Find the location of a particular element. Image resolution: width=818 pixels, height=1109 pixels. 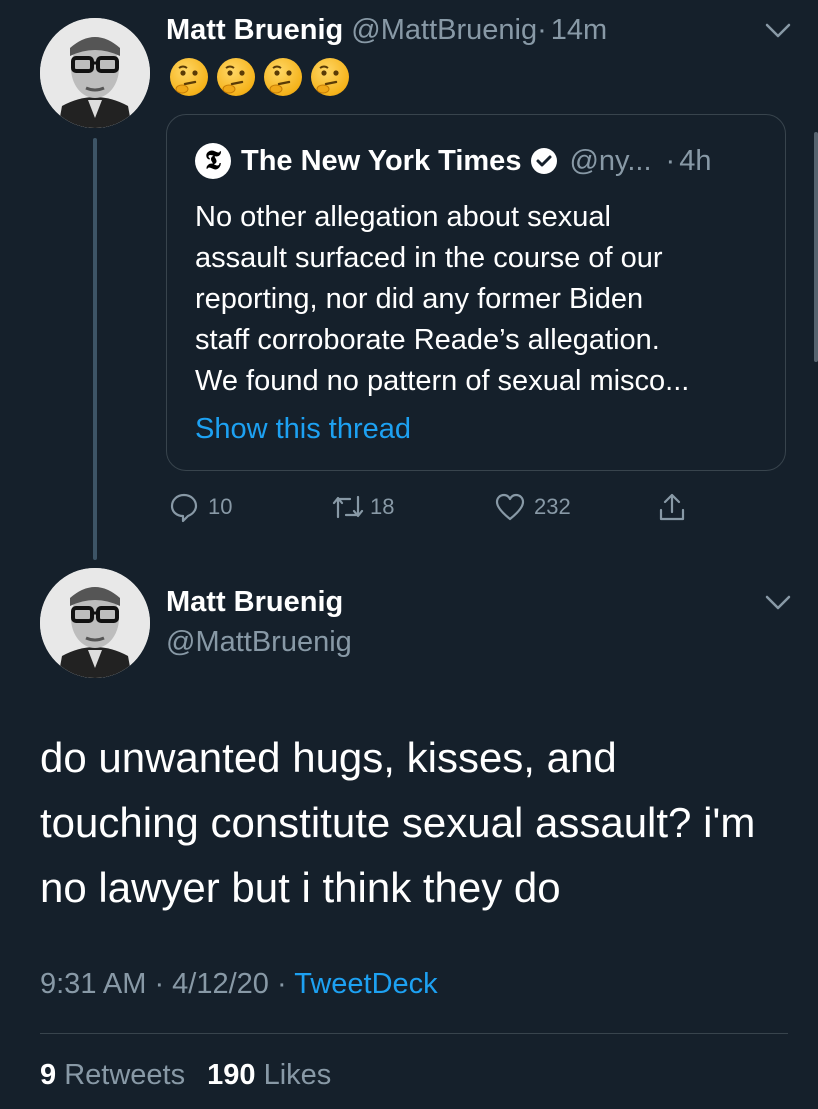

scrollbar is located at coordinates (816, 247).